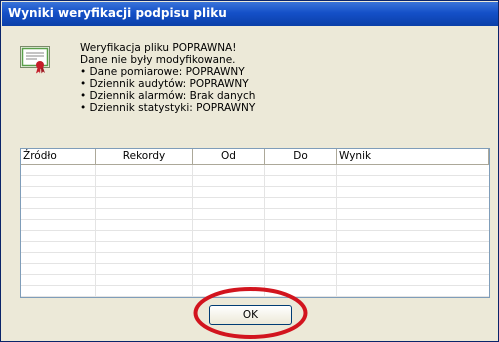 The height and width of the screenshot is (342, 499). What do you see at coordinates (158, 60) in the screenshot?
I see `data-unmodified-note: Dane nie były modyfikowane.` at bounding box center [158, 60].